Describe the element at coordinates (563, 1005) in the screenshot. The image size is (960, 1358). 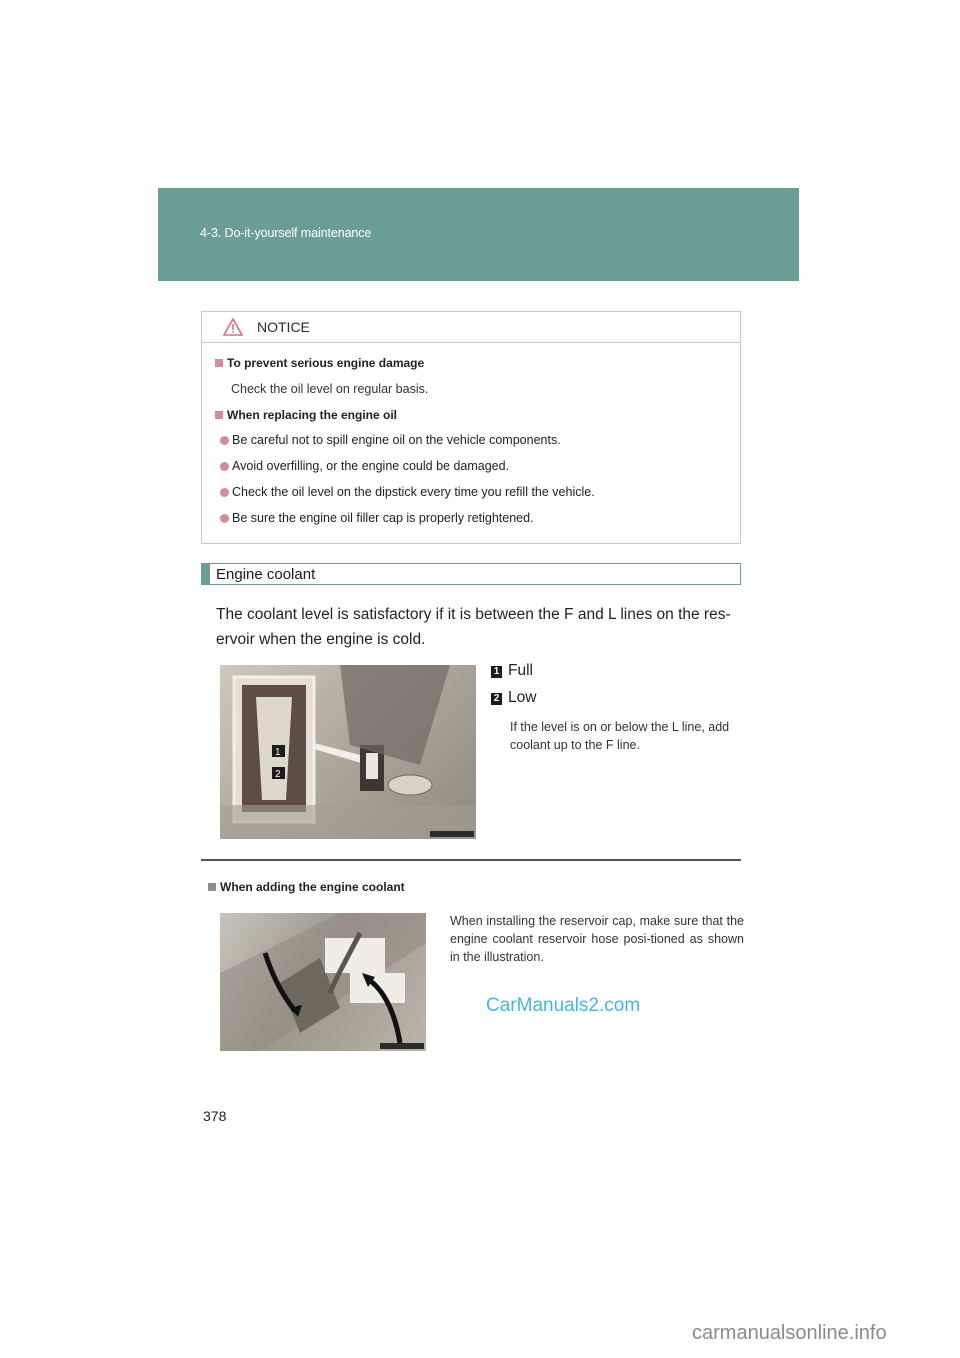
I see `watermark-carmanuals2: CarManuals2.com` at that location.